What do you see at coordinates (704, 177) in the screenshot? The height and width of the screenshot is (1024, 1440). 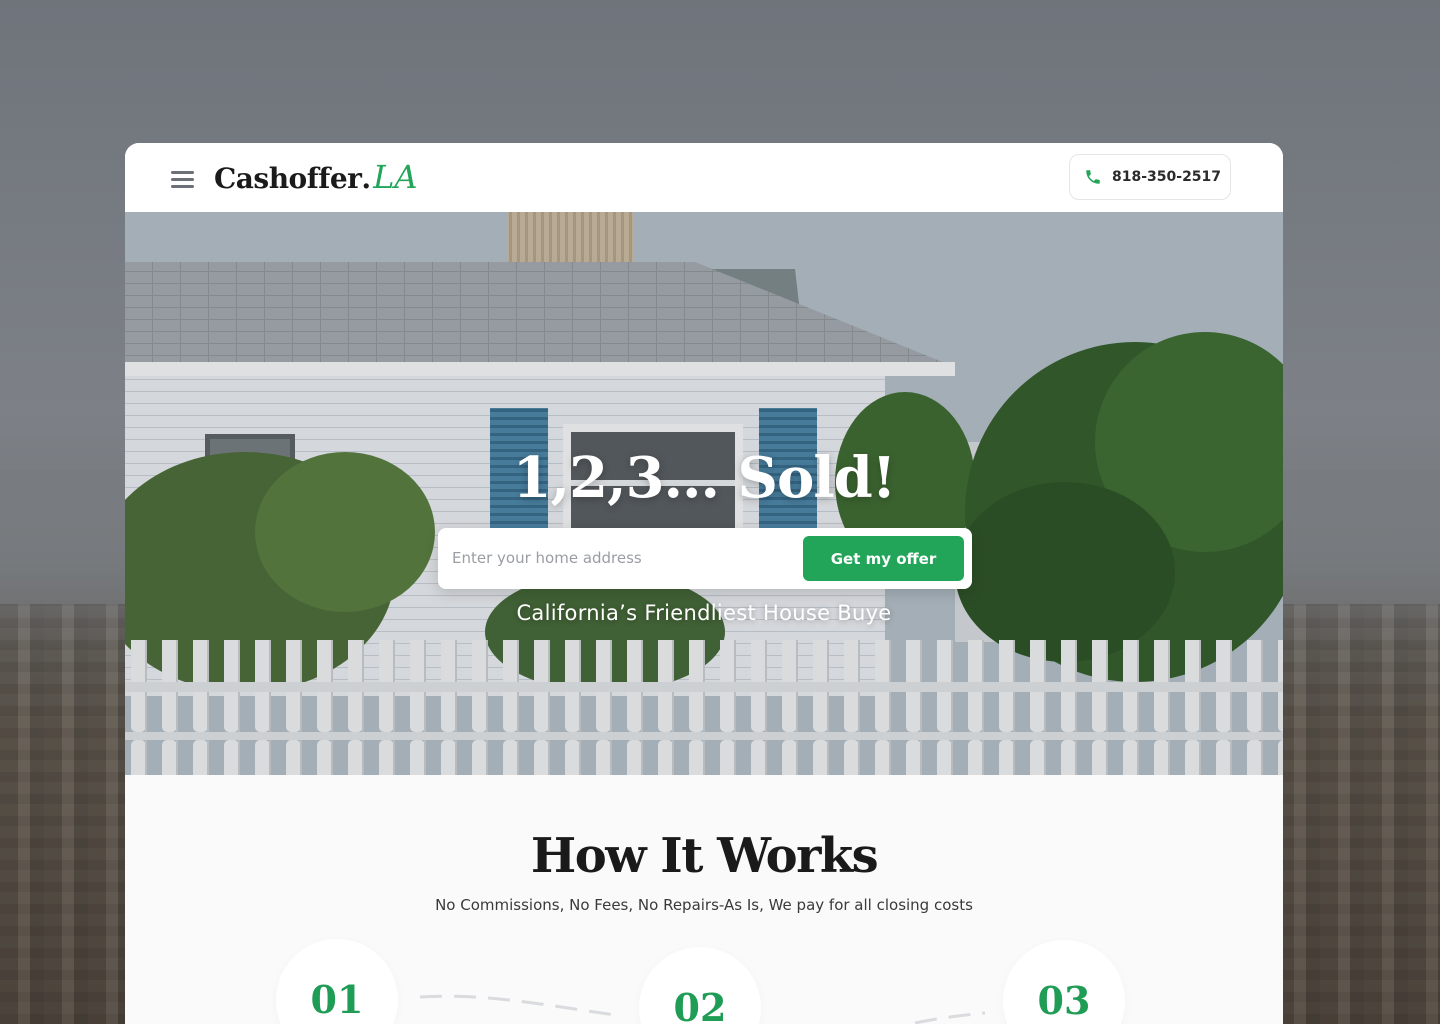 I see `site-header: Cashoffer . LA 818-350-2517` at bounding box center [704, 177].